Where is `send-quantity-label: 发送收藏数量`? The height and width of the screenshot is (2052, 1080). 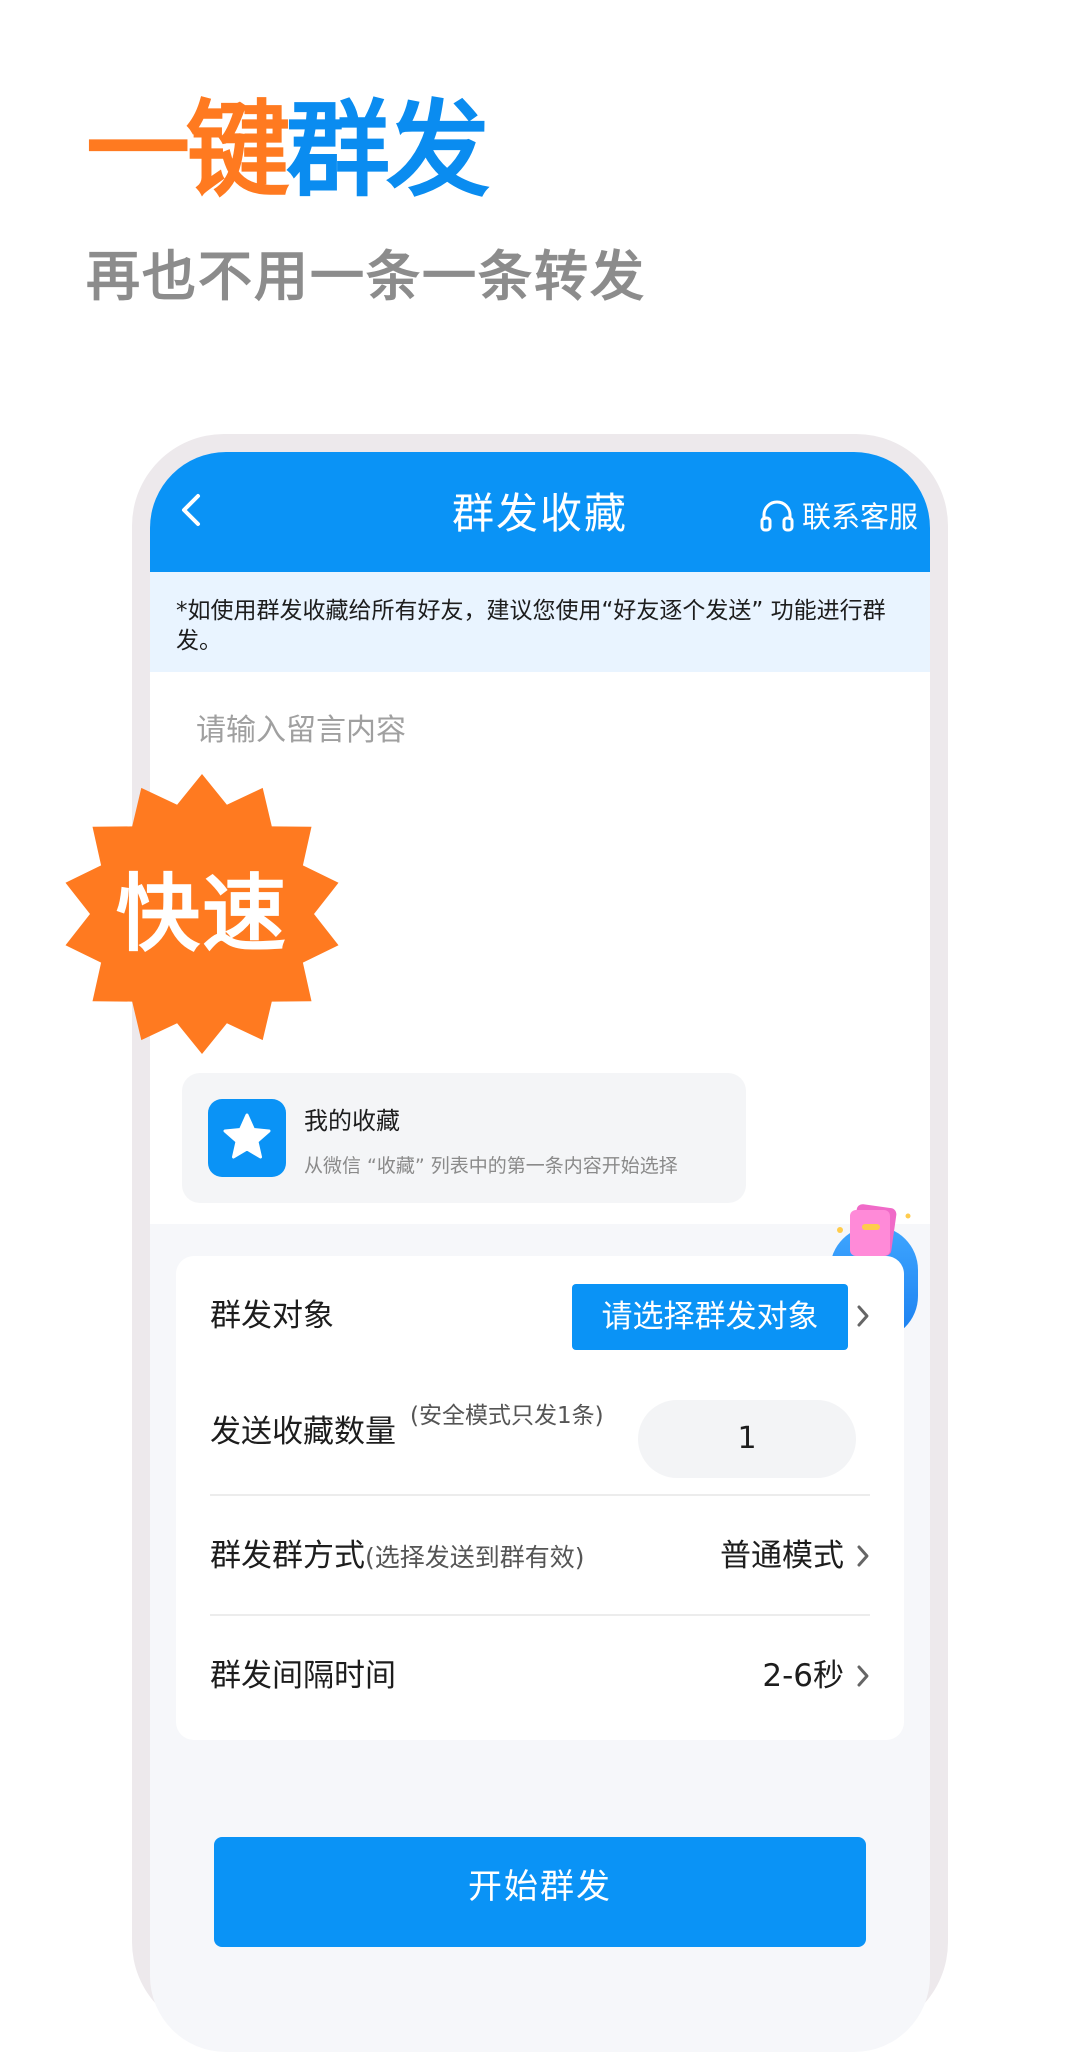
send-quantity-label: 发送收藏数量 is located at coordinates (303, 1432).